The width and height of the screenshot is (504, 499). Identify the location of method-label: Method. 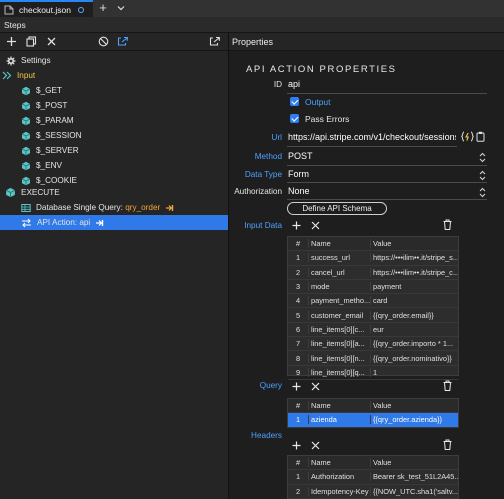
(268, 156).